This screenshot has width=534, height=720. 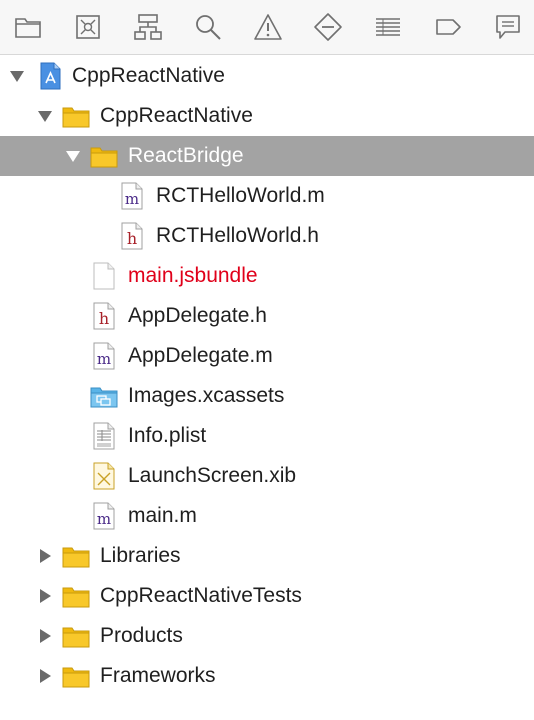 I want to click on report-navigator-icon, so click(x=508, y=27).